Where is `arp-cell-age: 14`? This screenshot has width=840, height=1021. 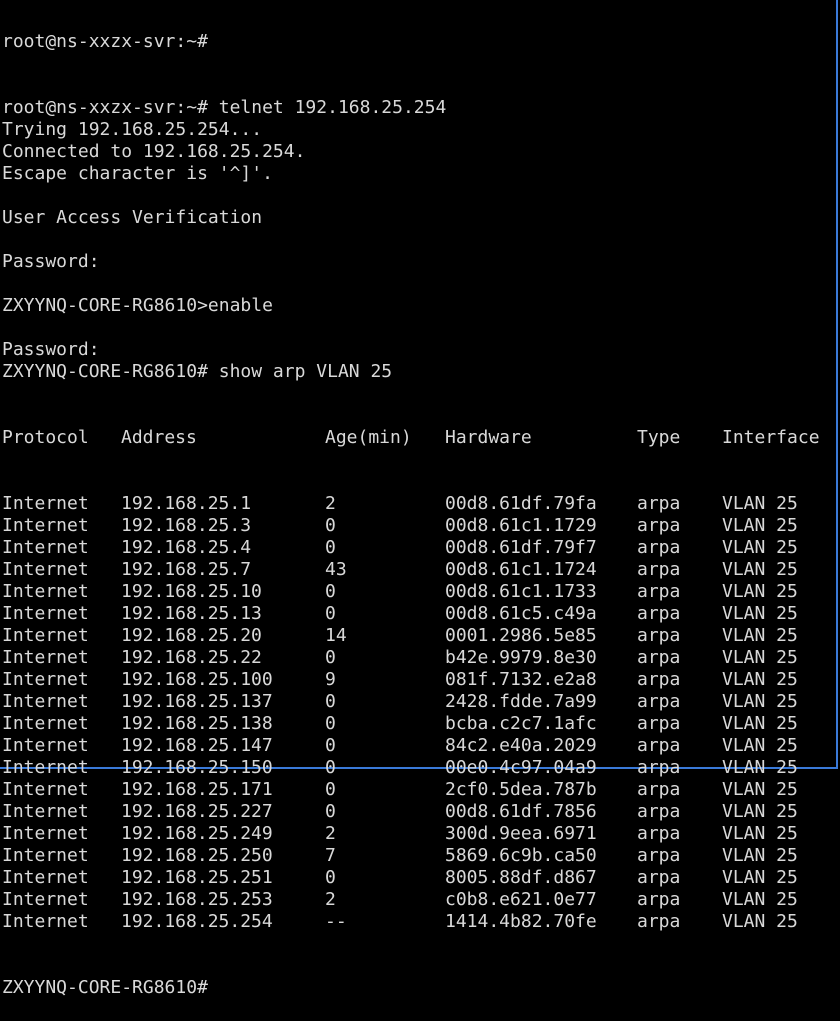 arp-cell-age: 14 is located at coordinates (336, 635).